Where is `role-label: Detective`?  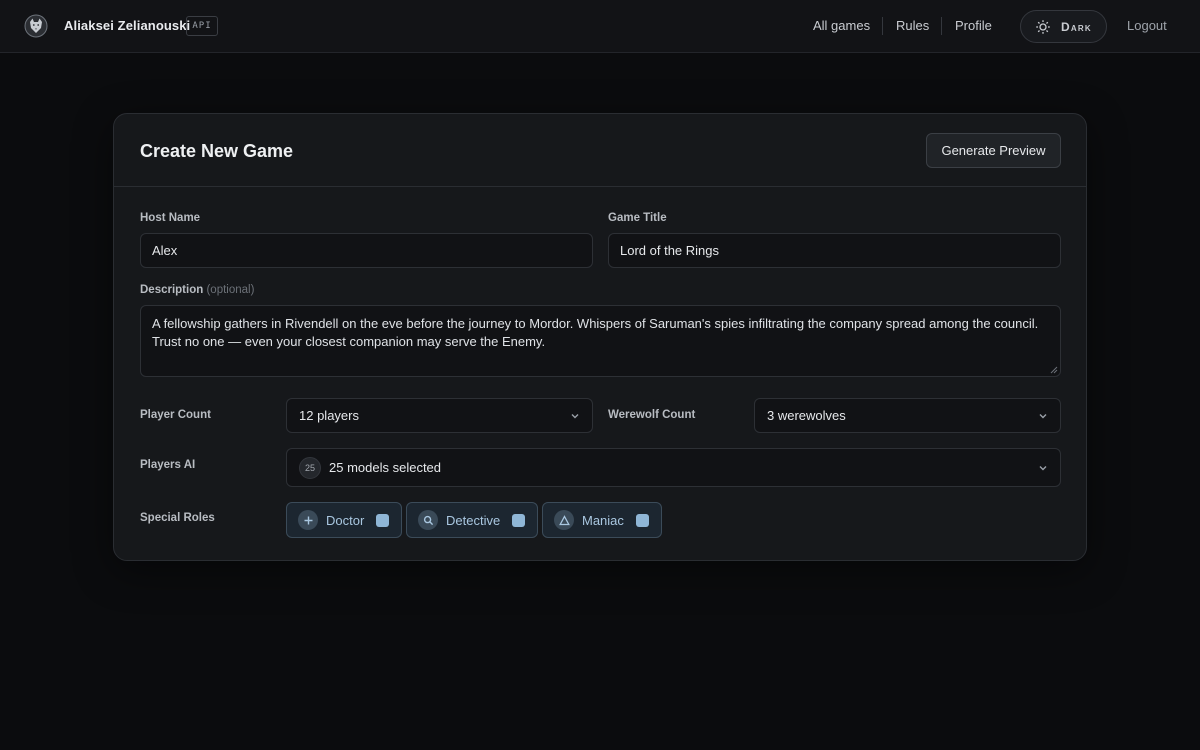 role-label: Detective is located at coordinates (473, 520).